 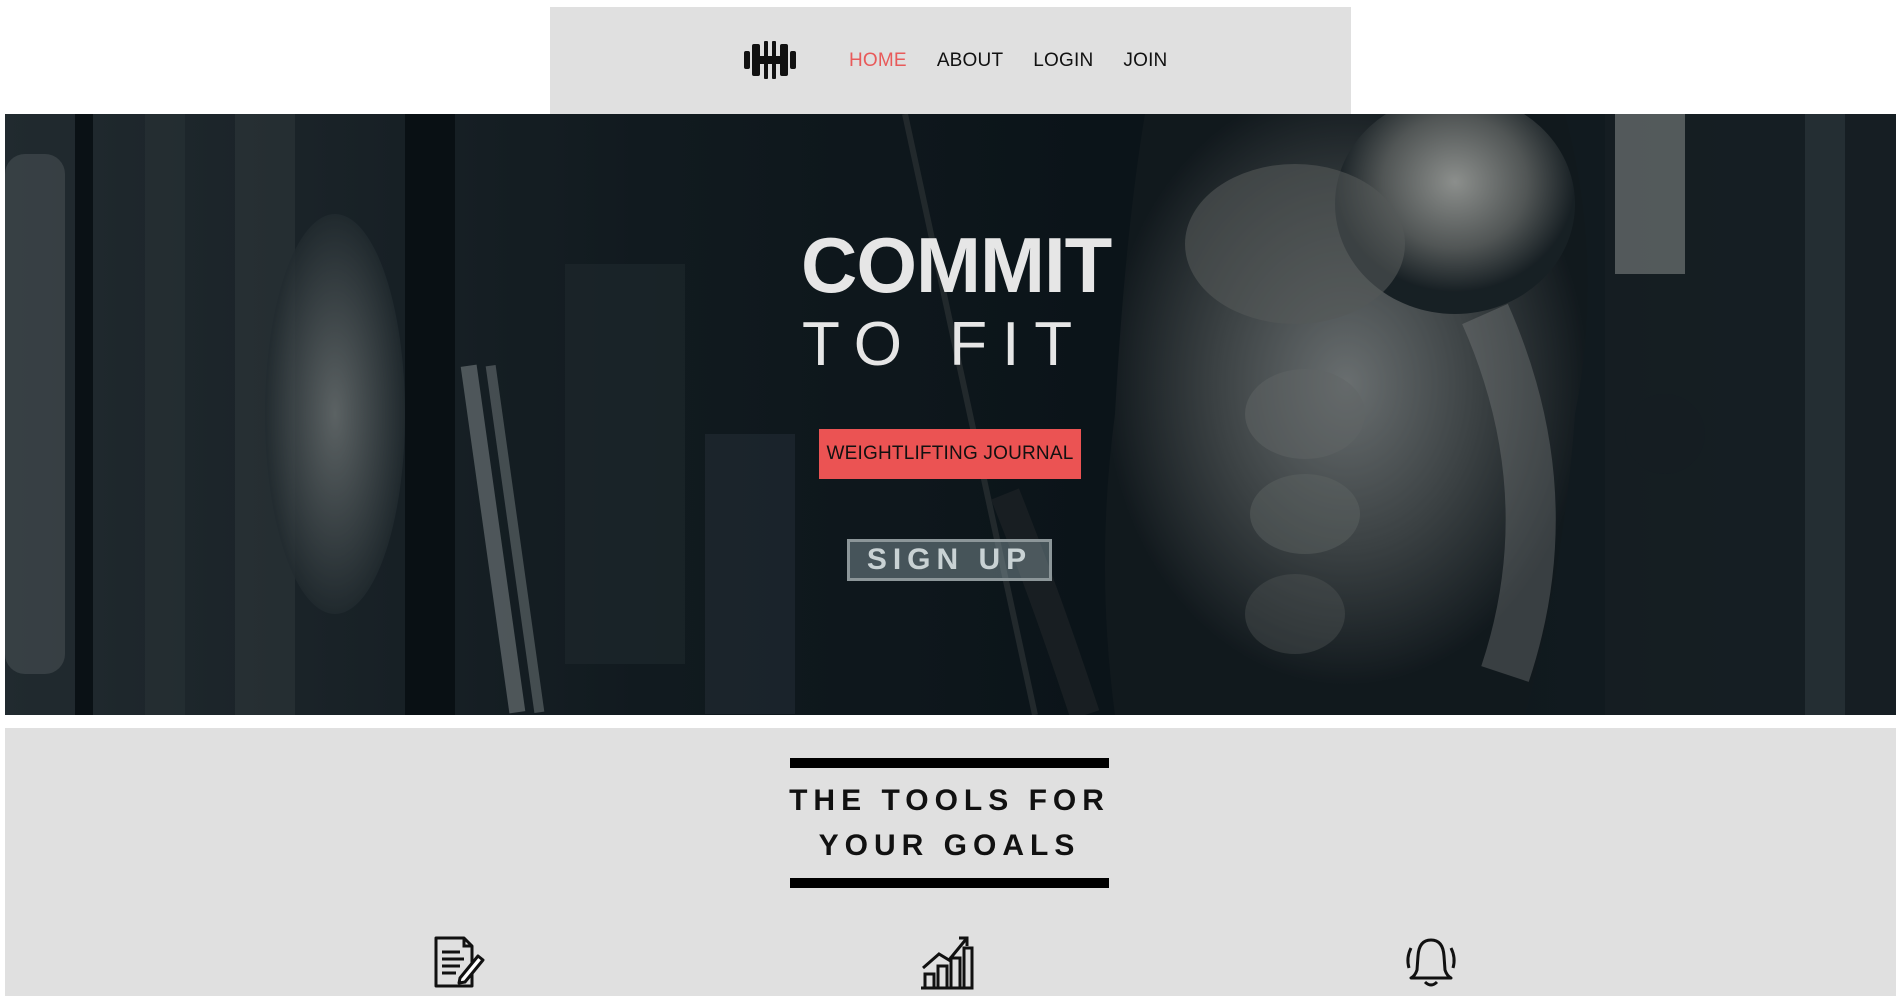 I want to click on growth-chart-icon, so click(x=947, y=963).